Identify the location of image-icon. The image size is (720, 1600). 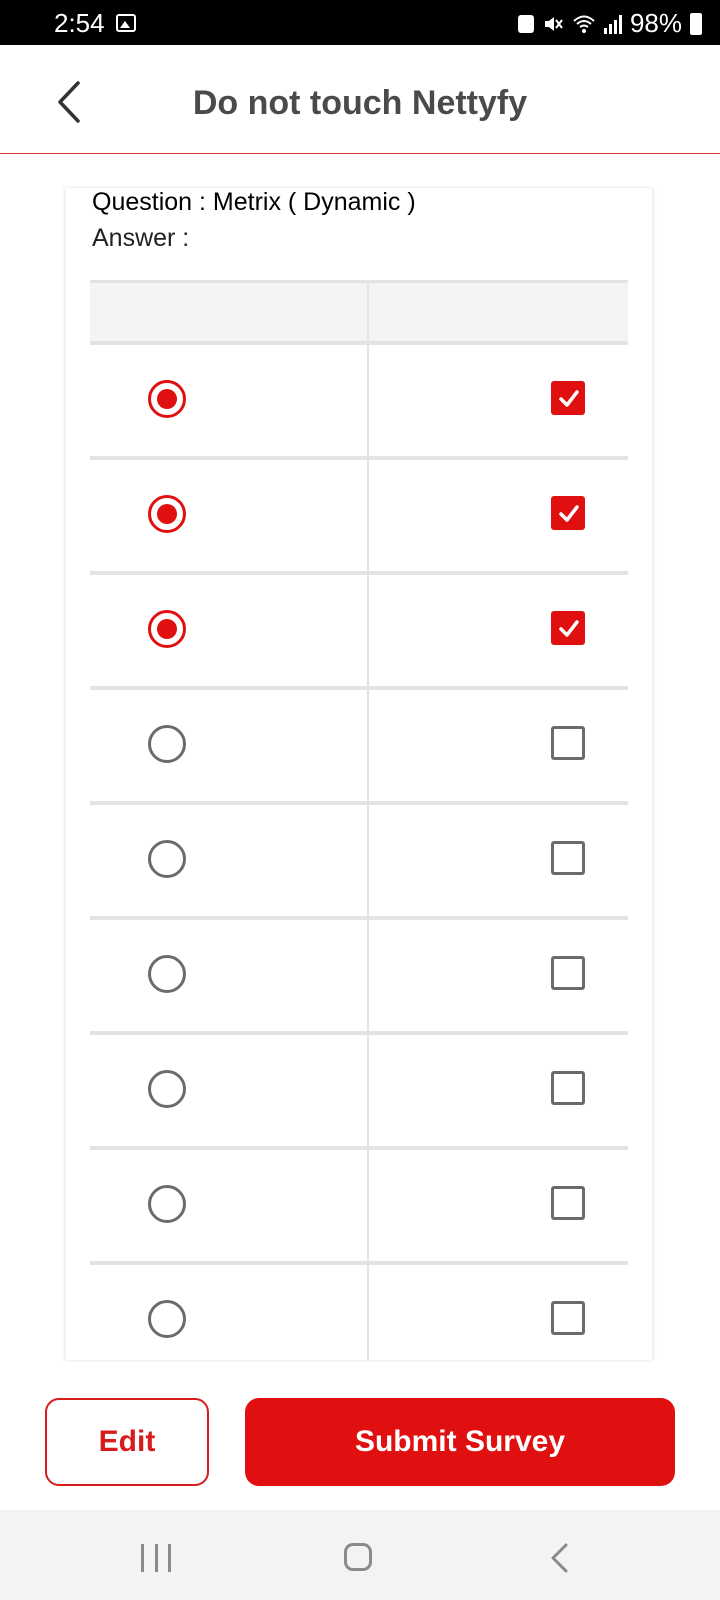
(126, 23).